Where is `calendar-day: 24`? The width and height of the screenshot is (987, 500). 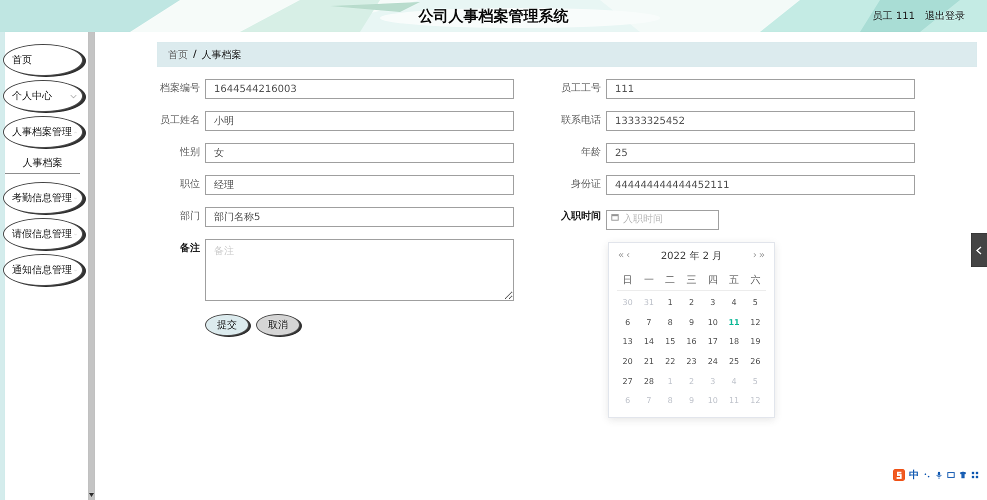 calendar-day: 24 is located at coordinates (713, 362).